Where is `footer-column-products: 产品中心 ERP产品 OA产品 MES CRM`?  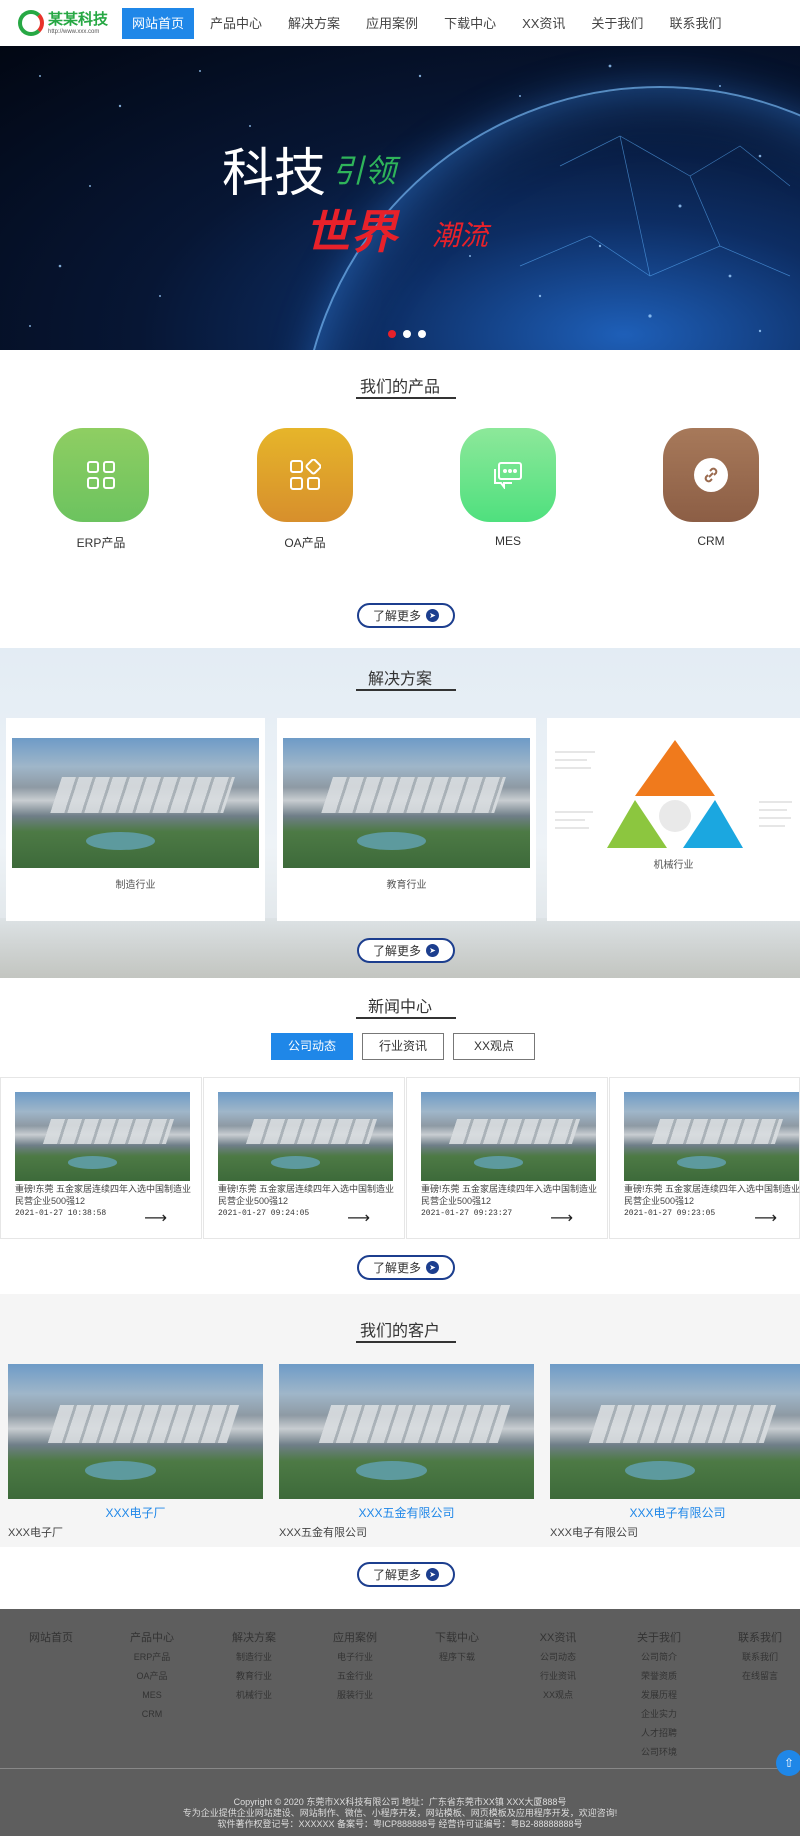
footer-column-products: 产品中心 ERP产品 OA产品 MES CRM is located at coordinates (152, 1676).